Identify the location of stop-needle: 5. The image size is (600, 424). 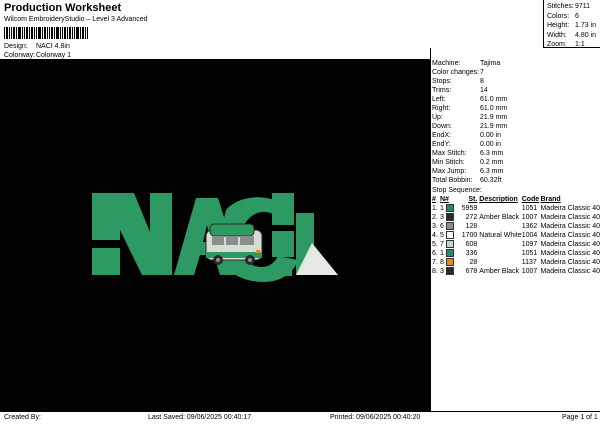
(441, 235).